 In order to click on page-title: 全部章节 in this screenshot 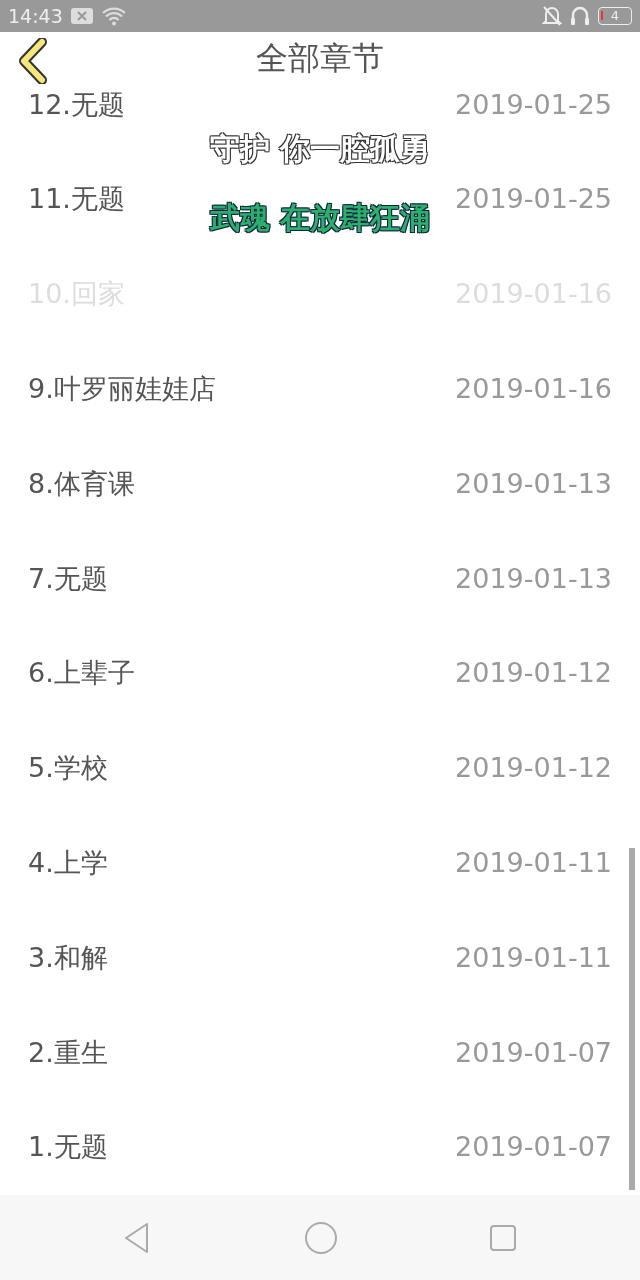, I will do `click(320, 59)`.